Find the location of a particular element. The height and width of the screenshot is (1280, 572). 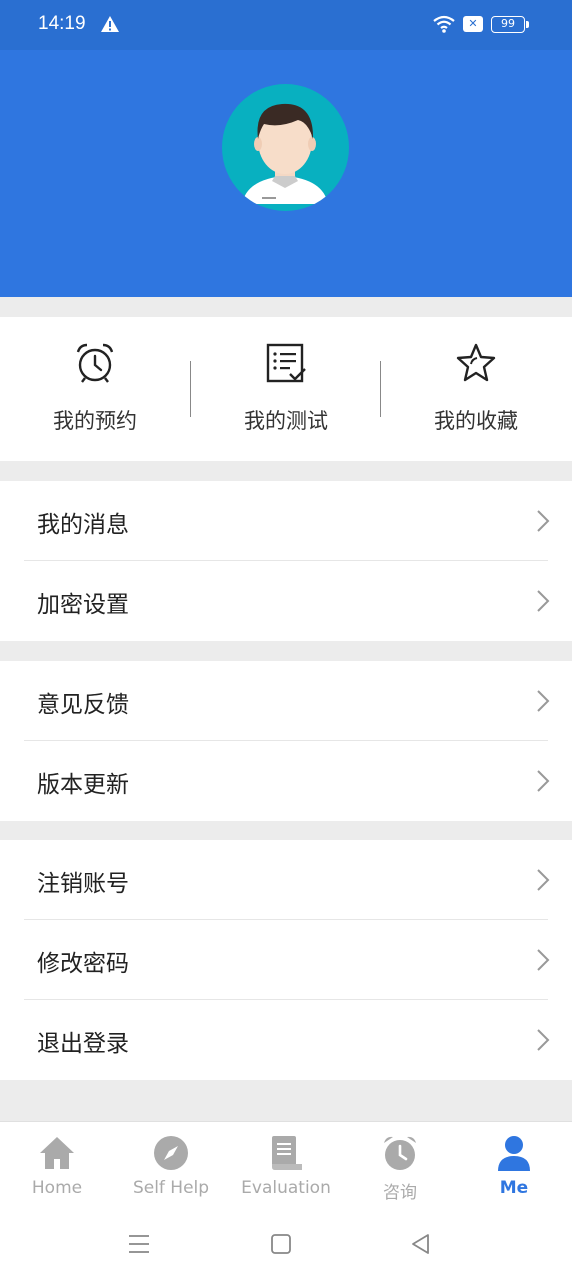

tab-label: 咨询 is located at coordinates (400, 1193).